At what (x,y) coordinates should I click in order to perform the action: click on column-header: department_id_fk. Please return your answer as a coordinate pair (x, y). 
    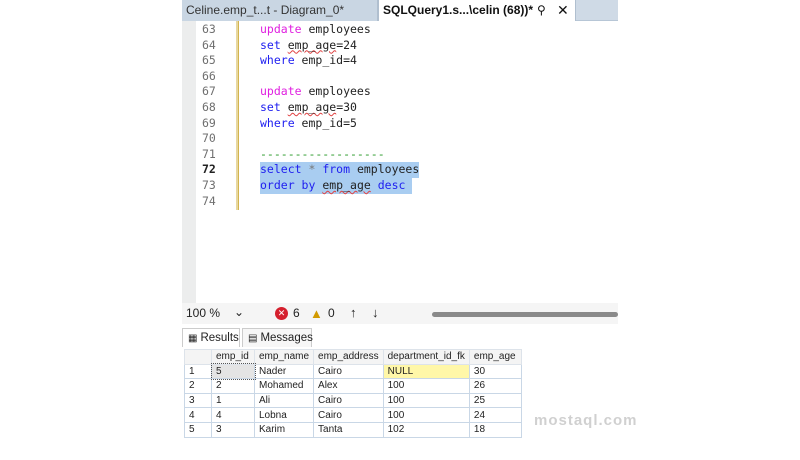
    Looking at the image, I should click on (426, 357).